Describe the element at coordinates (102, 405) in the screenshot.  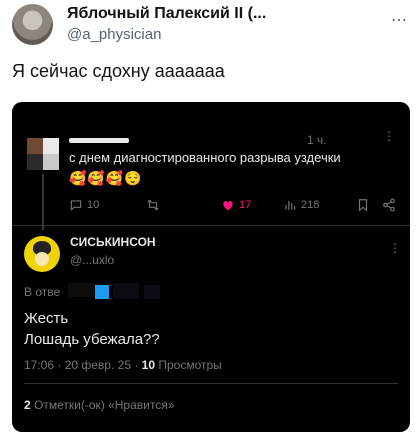
I see `likes-label: Отметки(-ок) «Нравится»` at that location.